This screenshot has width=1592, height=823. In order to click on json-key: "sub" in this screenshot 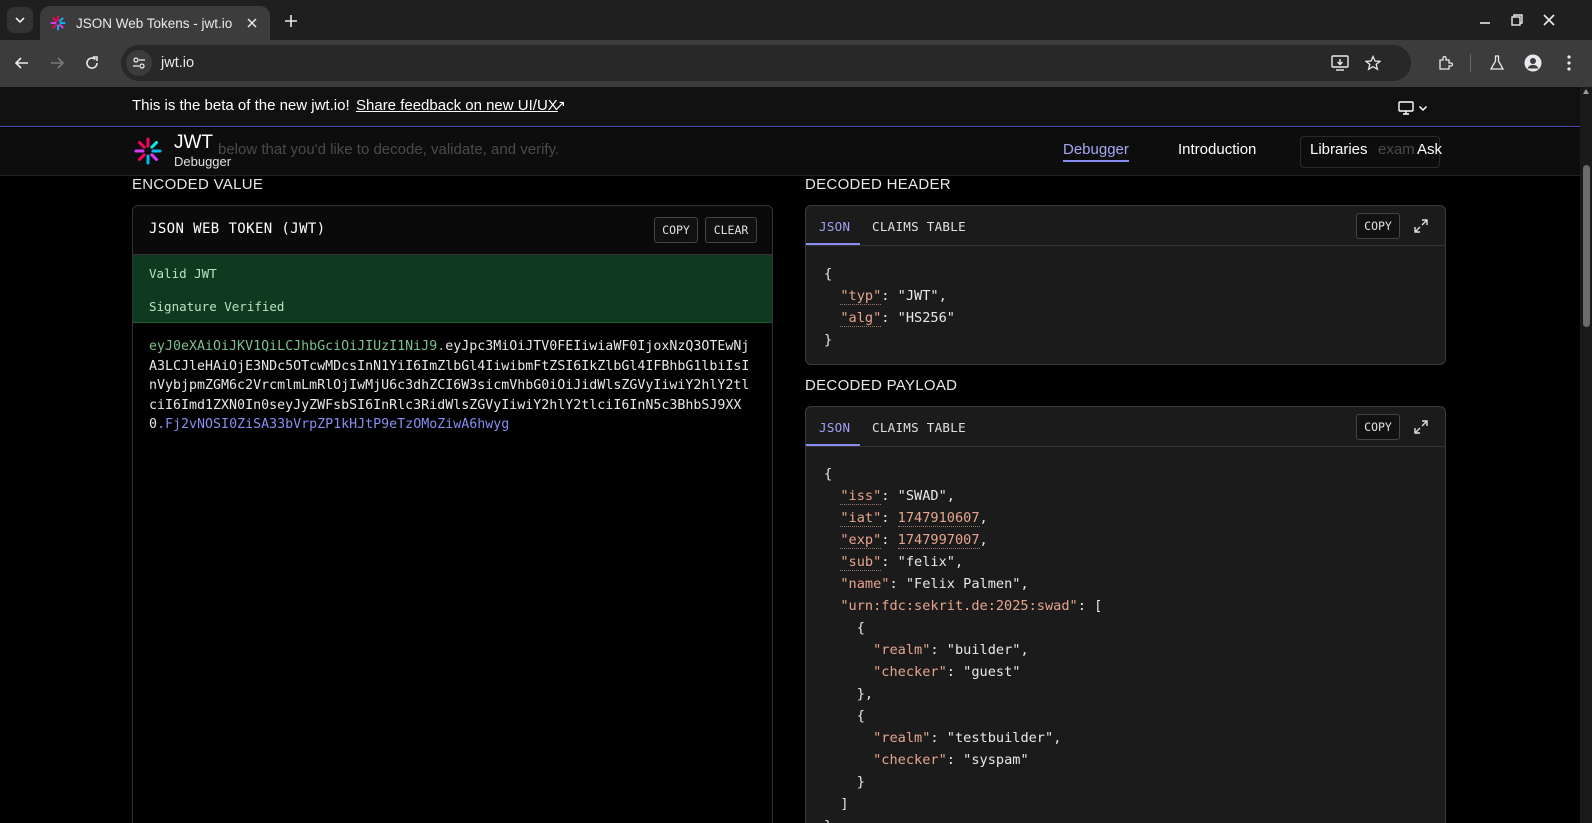, I will do `click(861, 562)`.